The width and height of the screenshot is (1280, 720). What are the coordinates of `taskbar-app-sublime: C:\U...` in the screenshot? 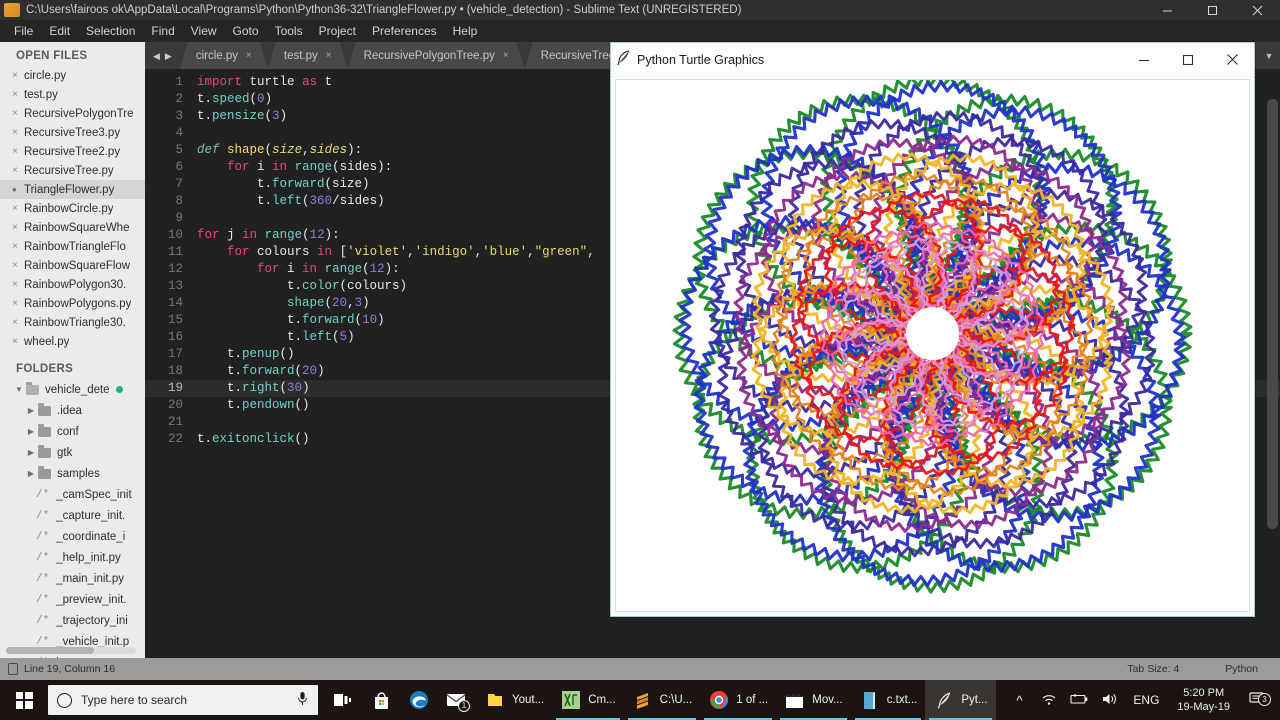 It's located at (662, 700).